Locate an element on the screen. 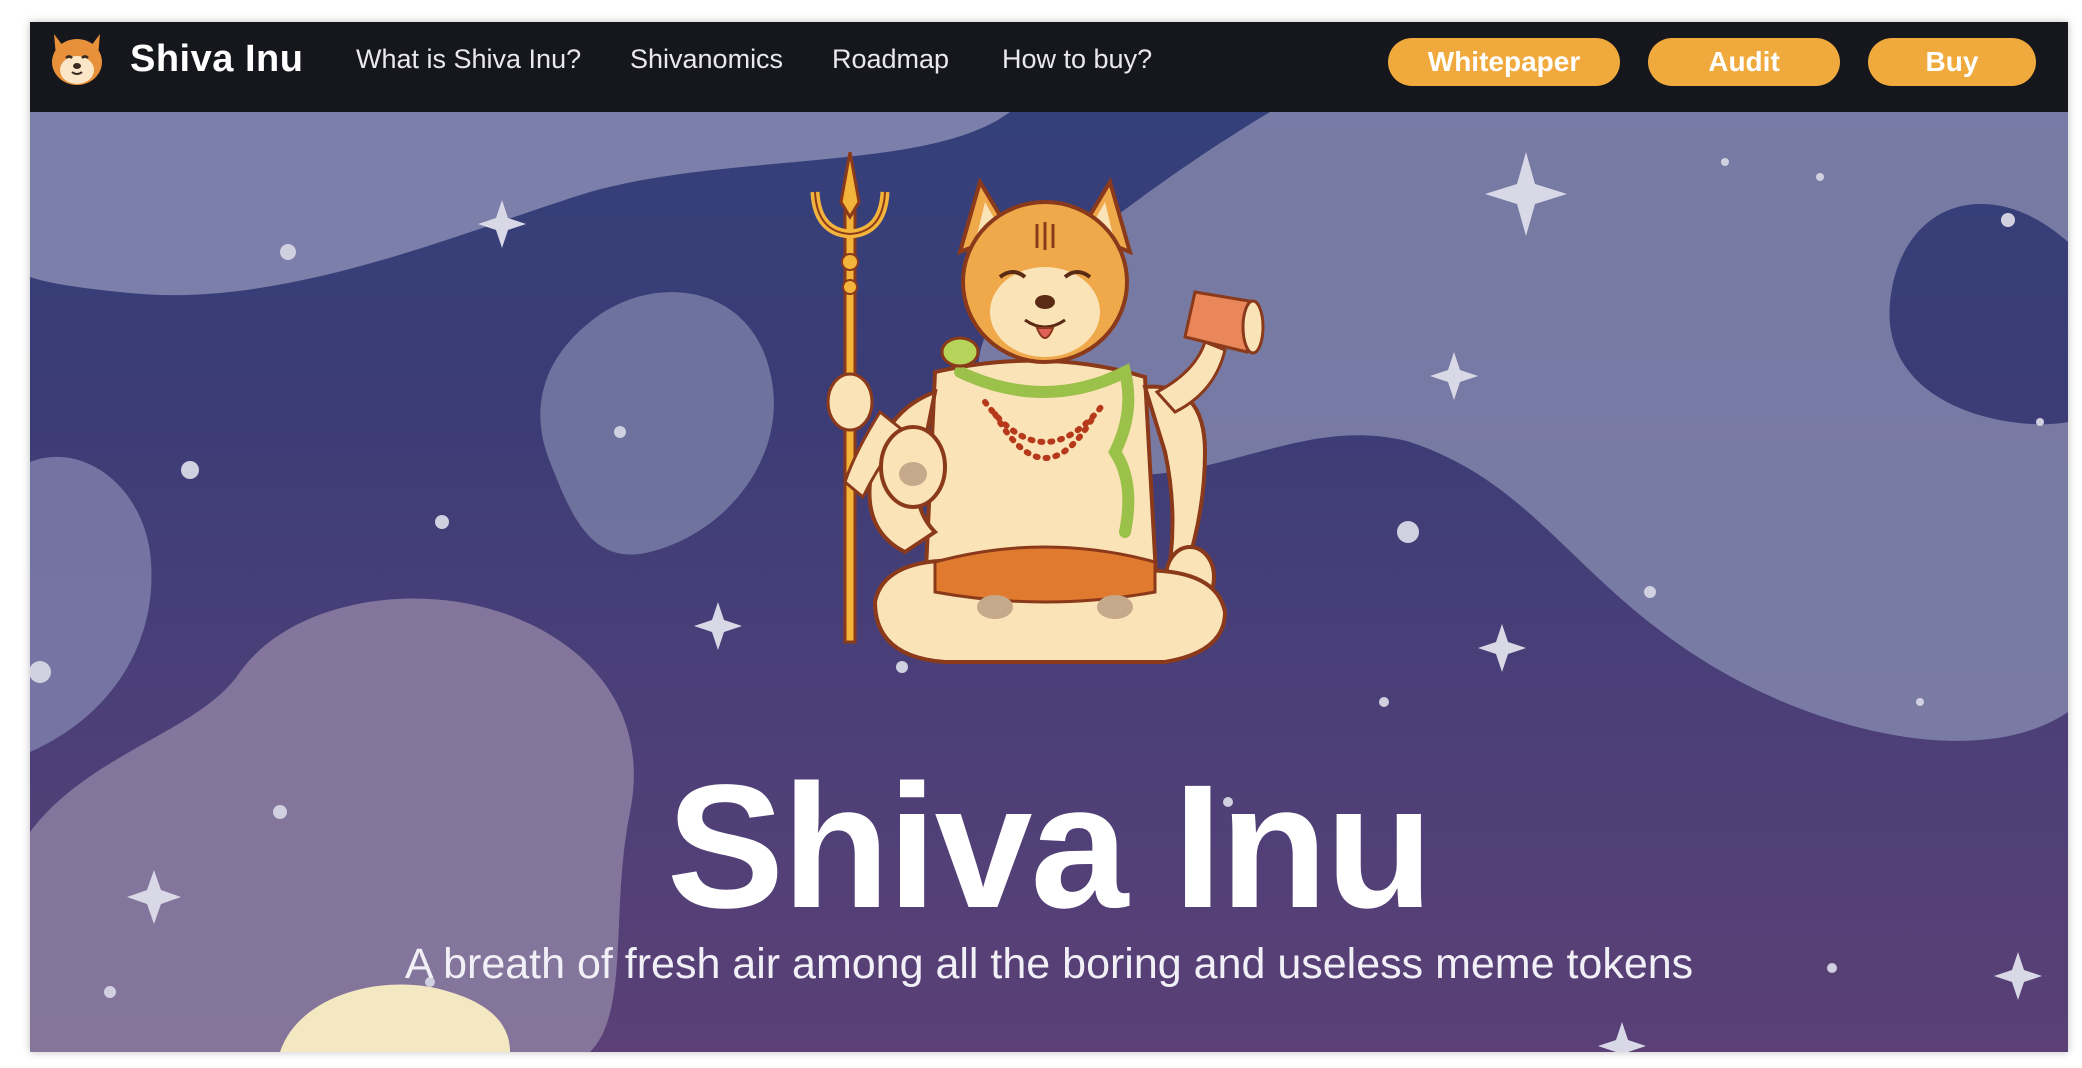 The height and width of the screenshot is (1068, 2082). nav-link-what-is: What is Shiva Inu? is located at coordinates (468, 59).